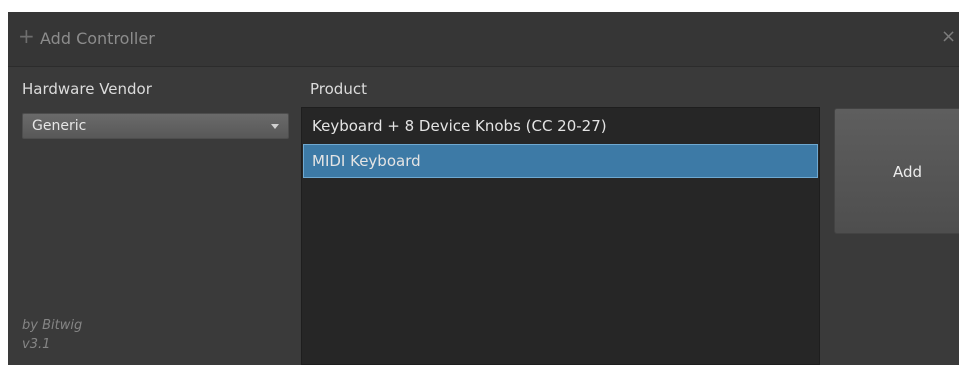 The image size is (959, 365). I want to click on add-button: Add, so click(896, 171).